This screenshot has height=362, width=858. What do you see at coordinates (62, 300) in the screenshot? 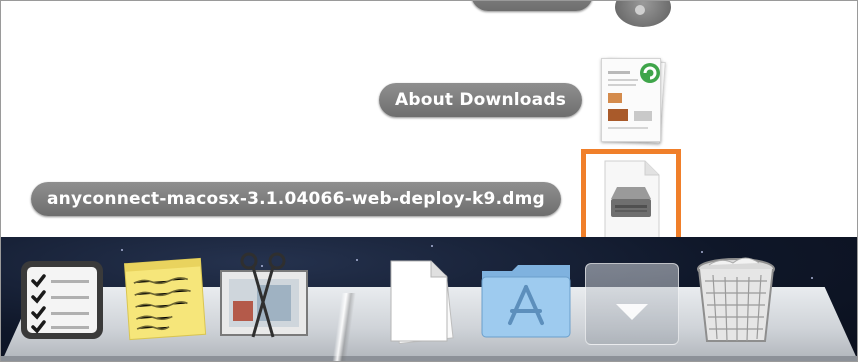
I see `reminders-icon` at bounding box center [62, 300].